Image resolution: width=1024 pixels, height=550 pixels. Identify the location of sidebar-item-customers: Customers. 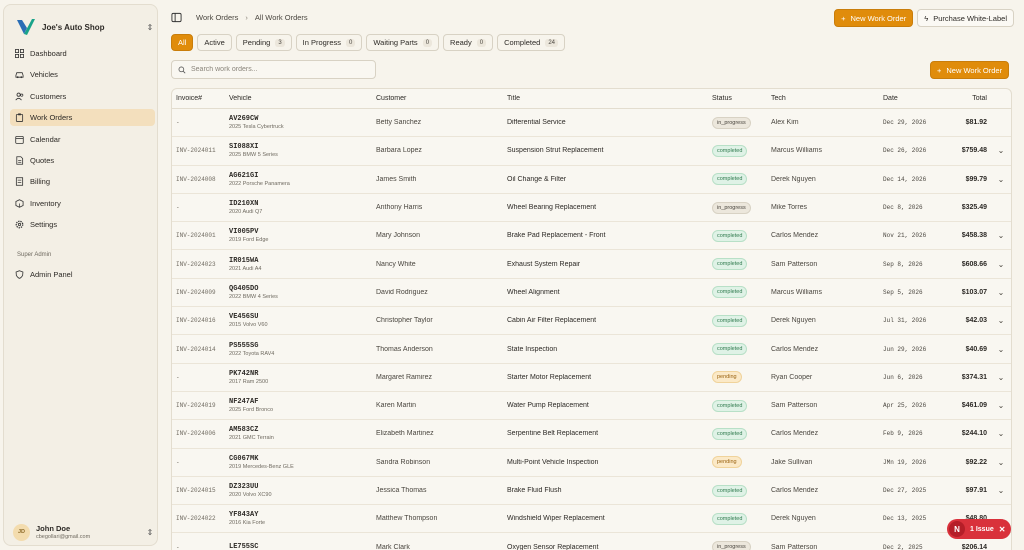
(82, 96).